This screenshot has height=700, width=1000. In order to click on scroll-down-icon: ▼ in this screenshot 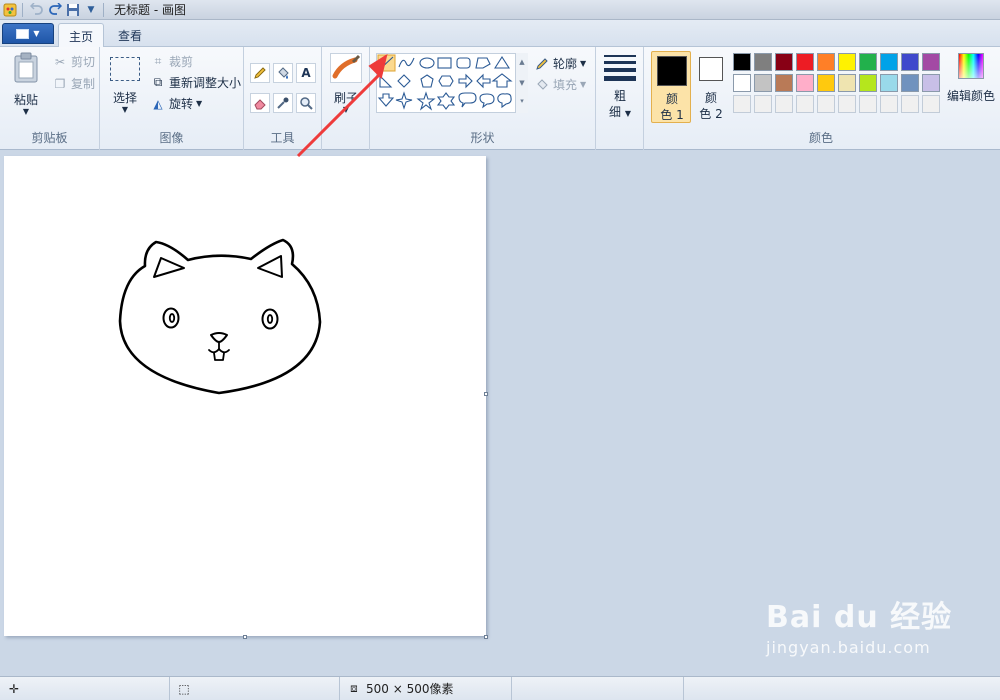, I will do `click(522, 83)`.